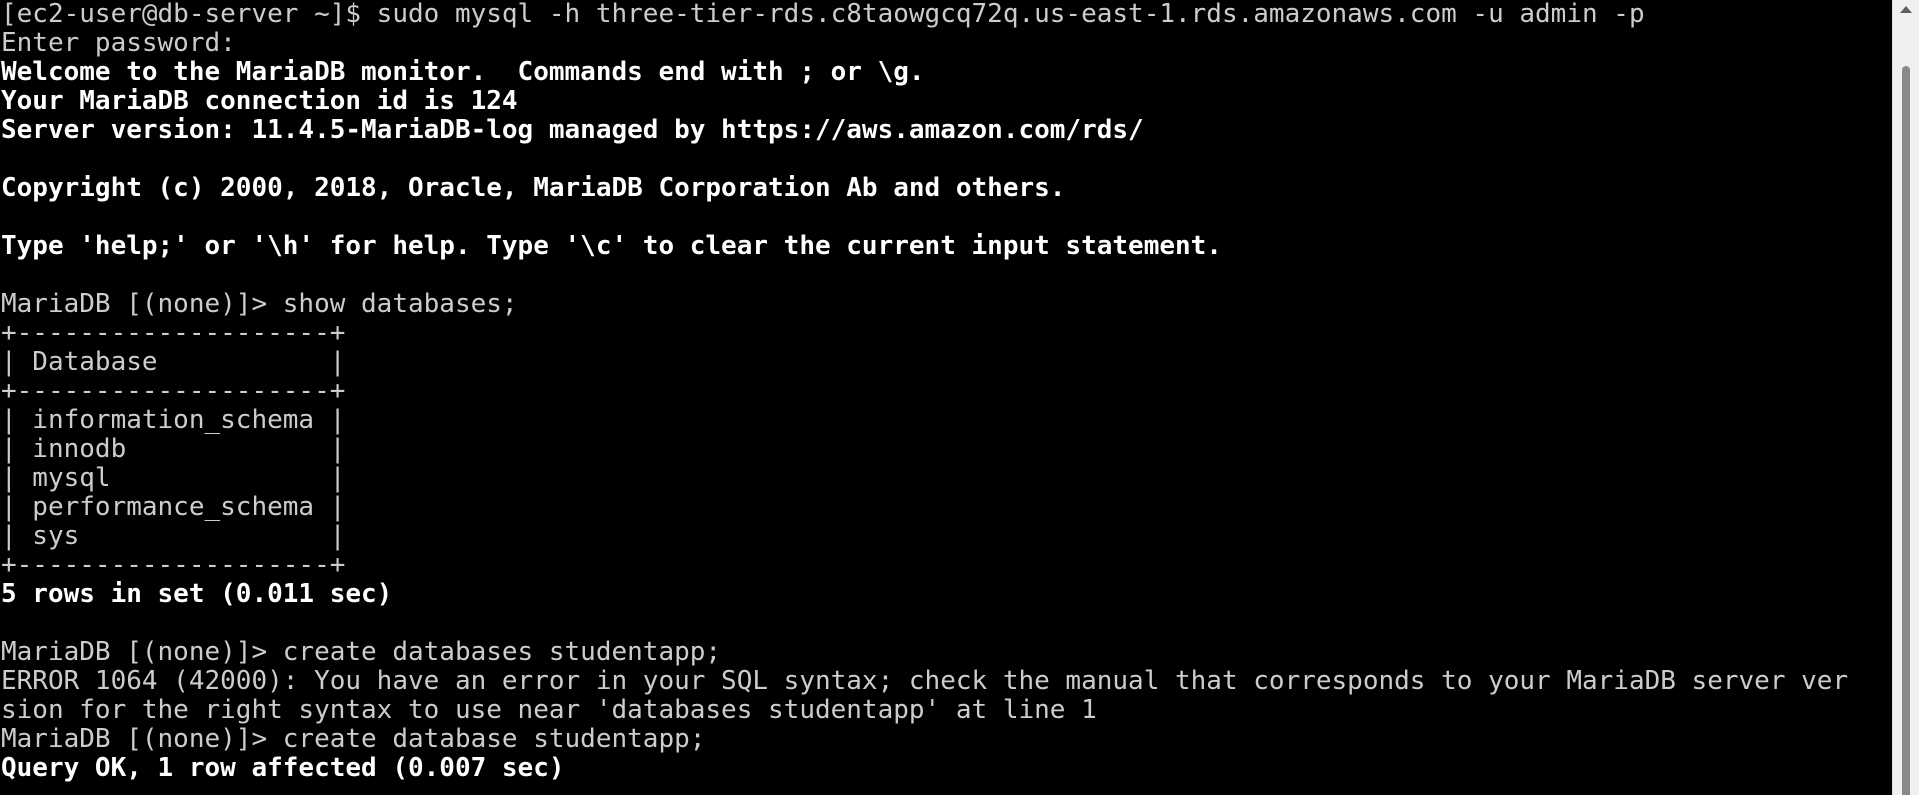 The width and height of the screenshot is (1919, 795). Describe the element at coordinates (118, 43) in the screenshot. I see `terminal-line: Enter password:` at that location.